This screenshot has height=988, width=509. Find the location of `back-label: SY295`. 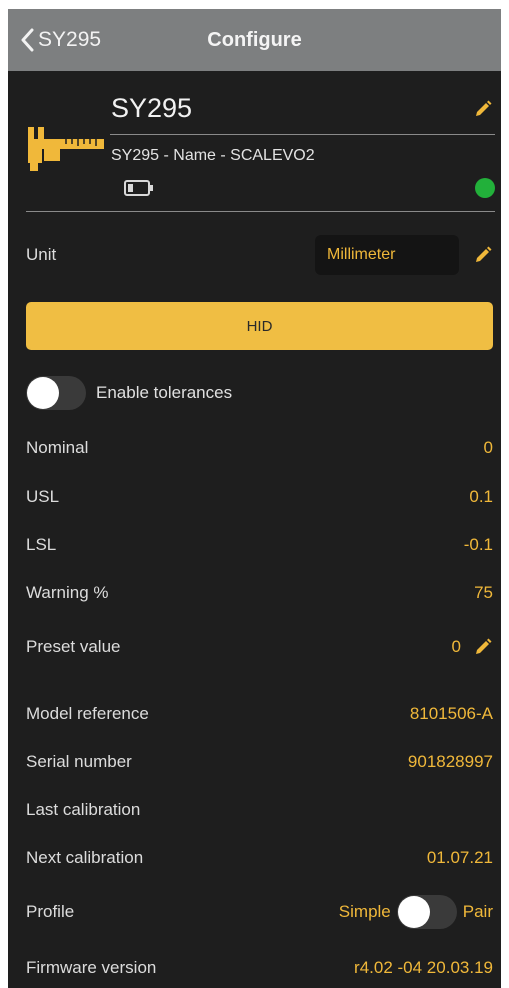

back-label: SY295 is located at coordinates (70, 39).